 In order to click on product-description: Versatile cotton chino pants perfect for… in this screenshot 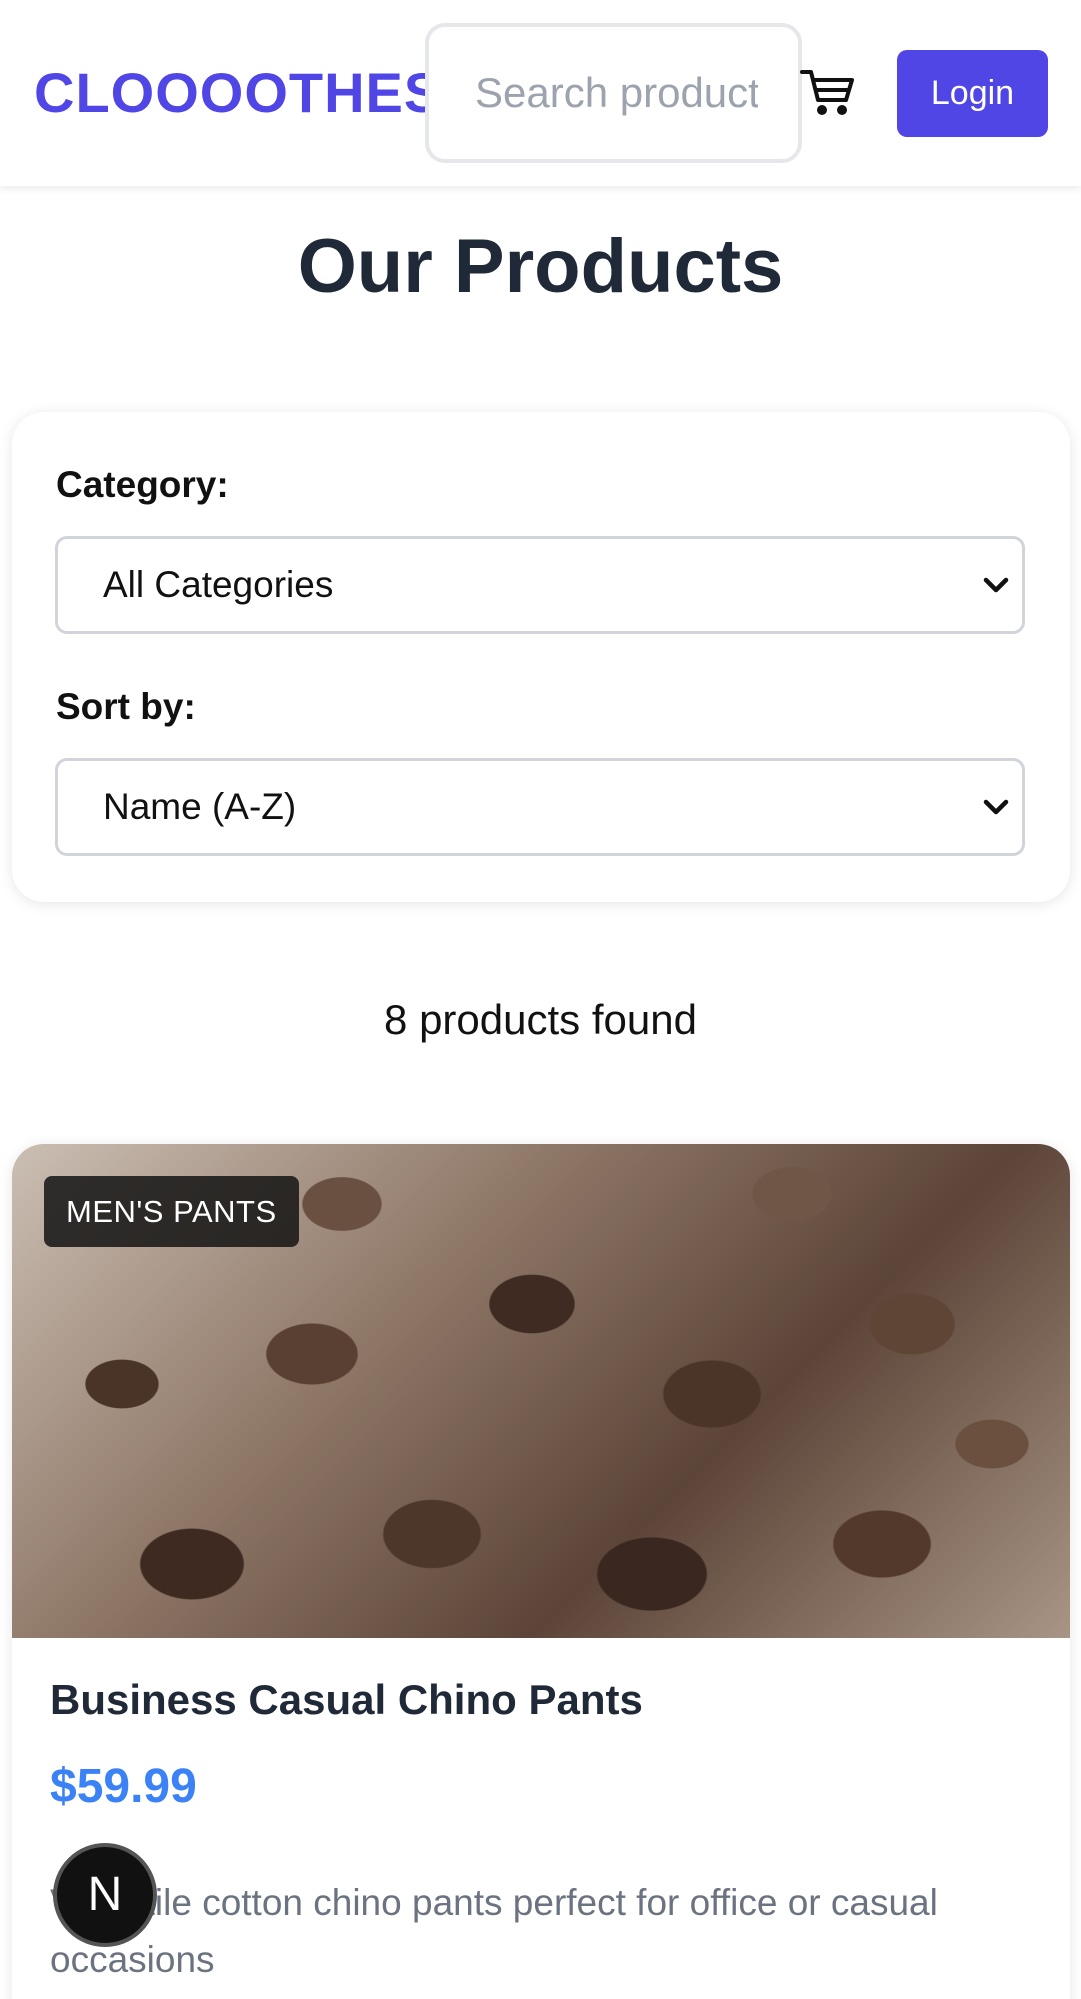, I will do `click(494, 1931)`.